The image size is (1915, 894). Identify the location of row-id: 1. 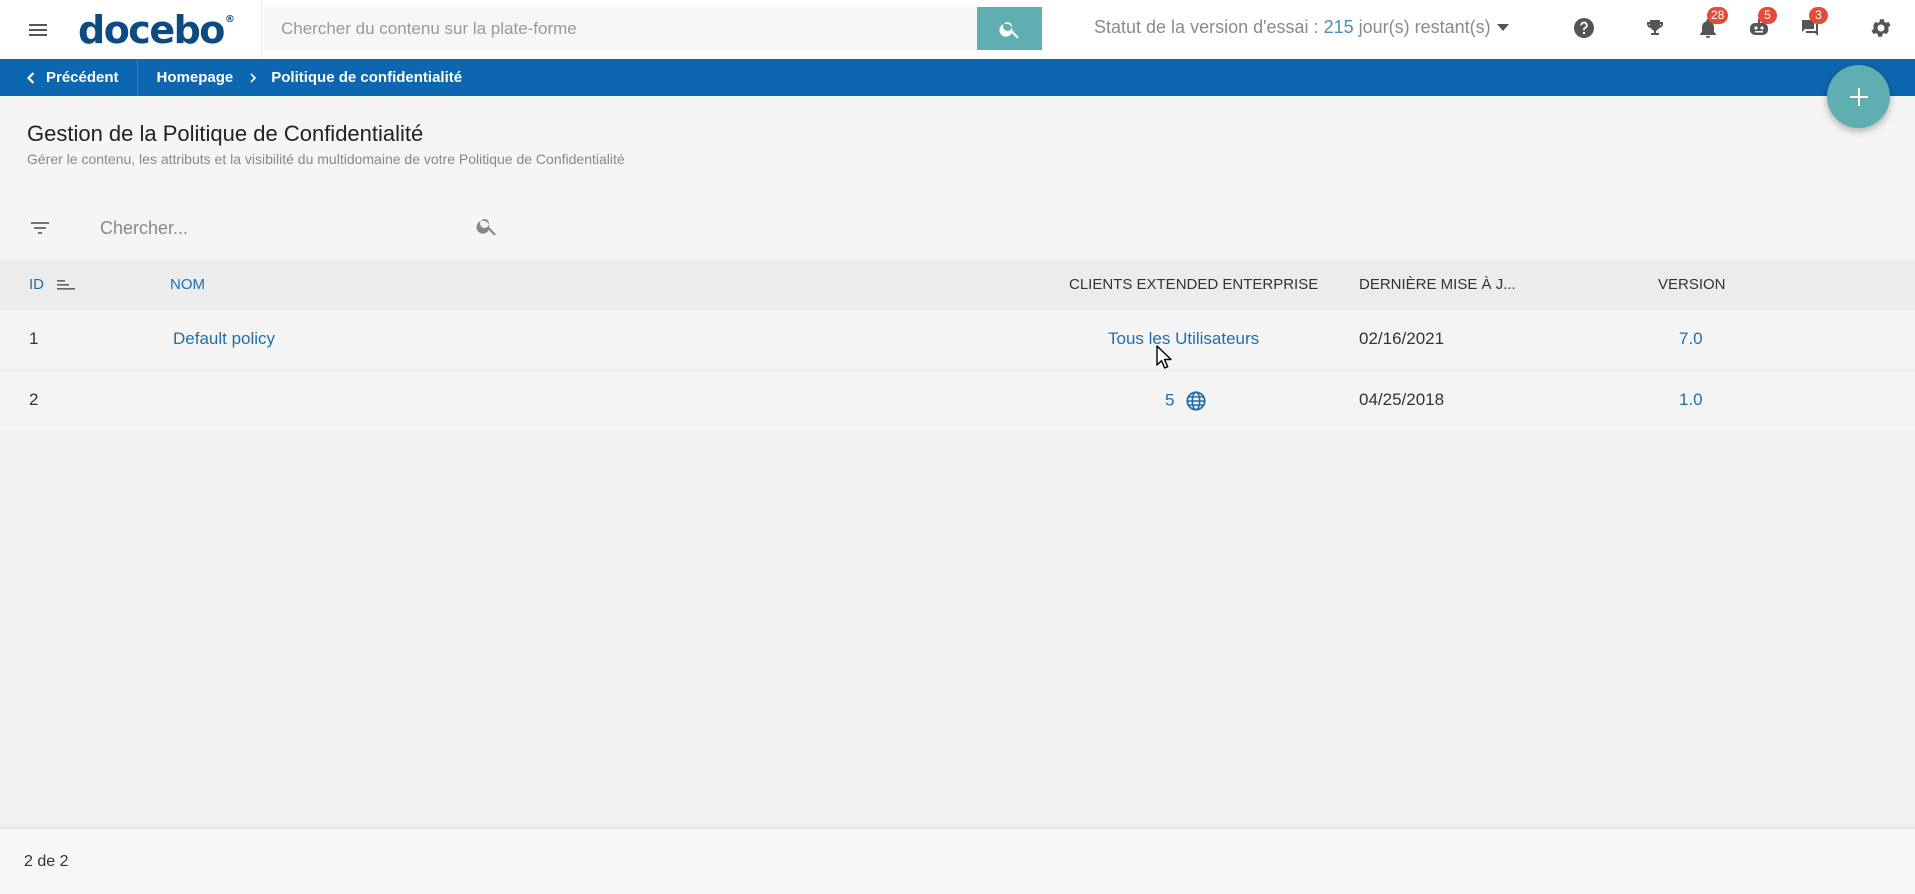
(34, 338).